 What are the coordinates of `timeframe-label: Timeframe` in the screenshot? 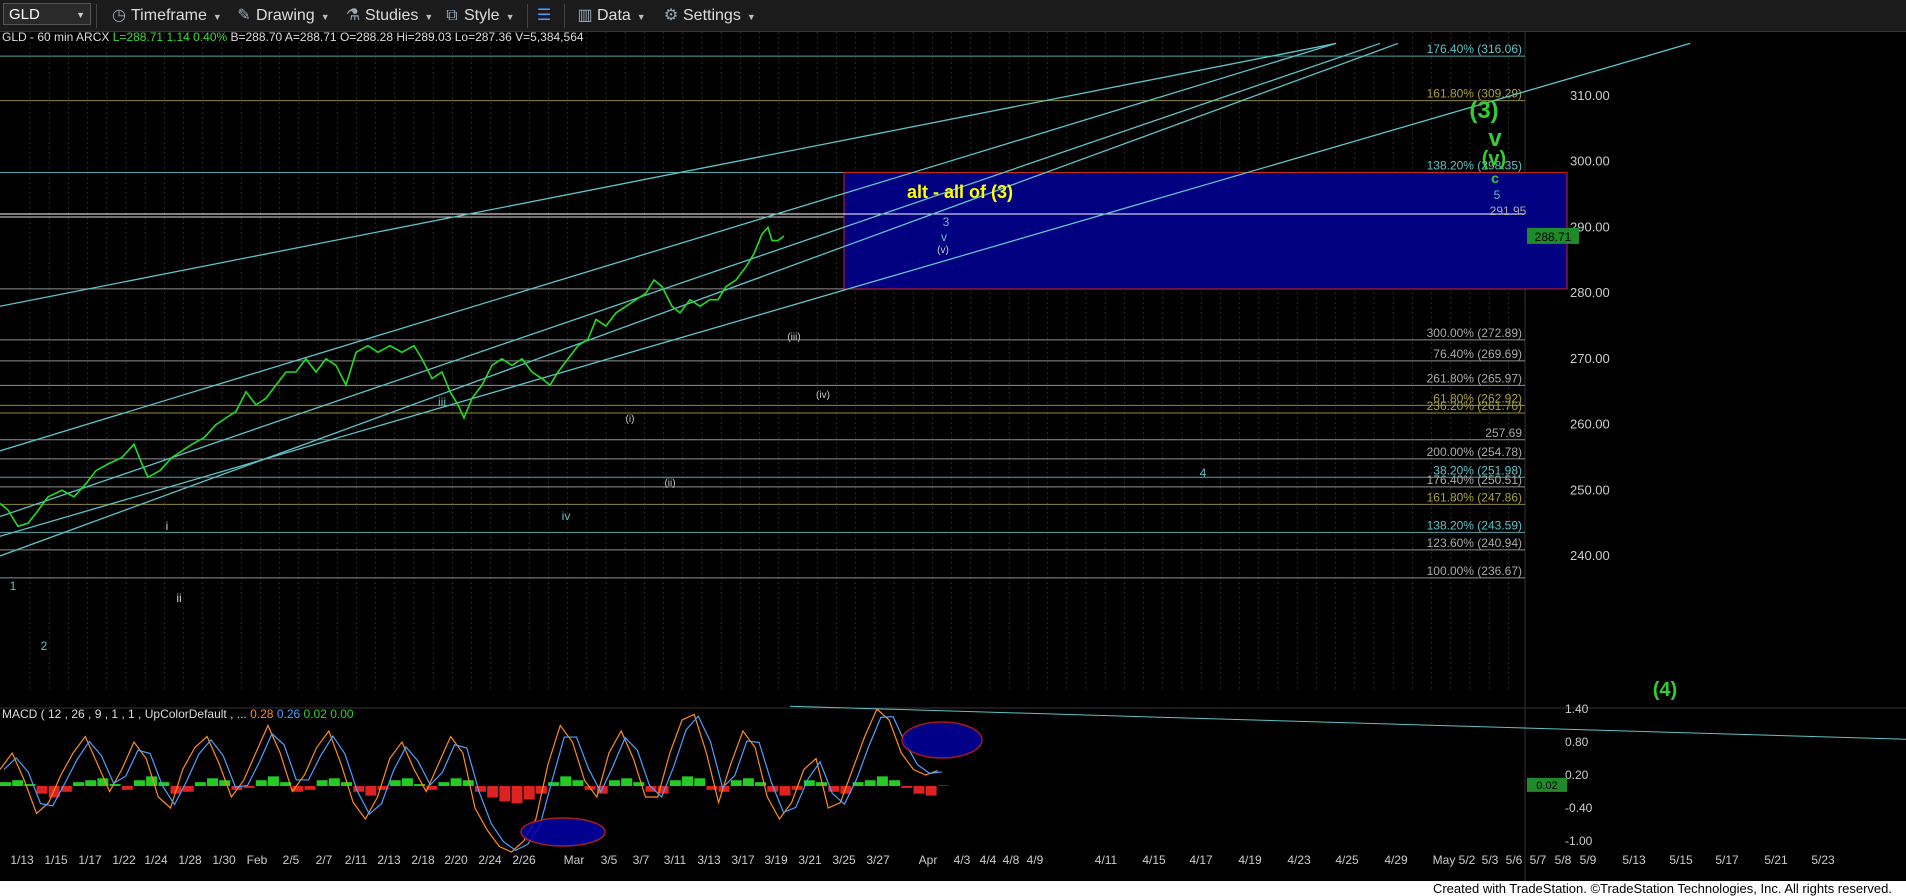 It's located at (169, 15).